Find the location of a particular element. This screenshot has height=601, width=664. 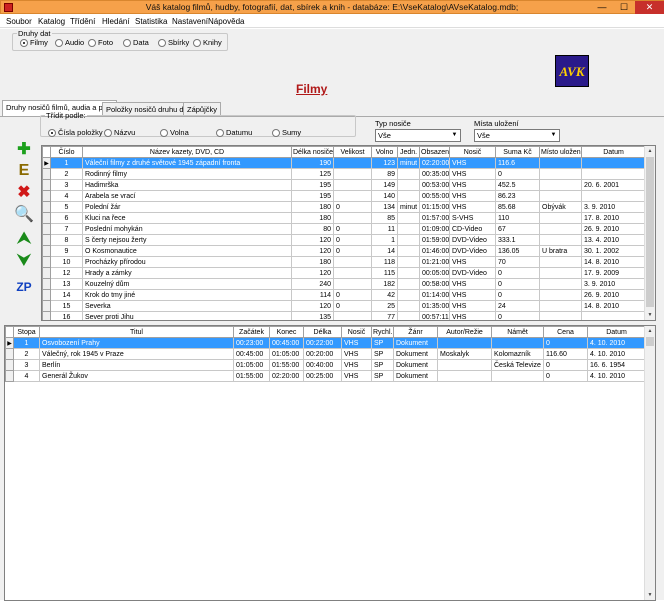

column-header: Délka nosiče is located at coordinates (312, 152).